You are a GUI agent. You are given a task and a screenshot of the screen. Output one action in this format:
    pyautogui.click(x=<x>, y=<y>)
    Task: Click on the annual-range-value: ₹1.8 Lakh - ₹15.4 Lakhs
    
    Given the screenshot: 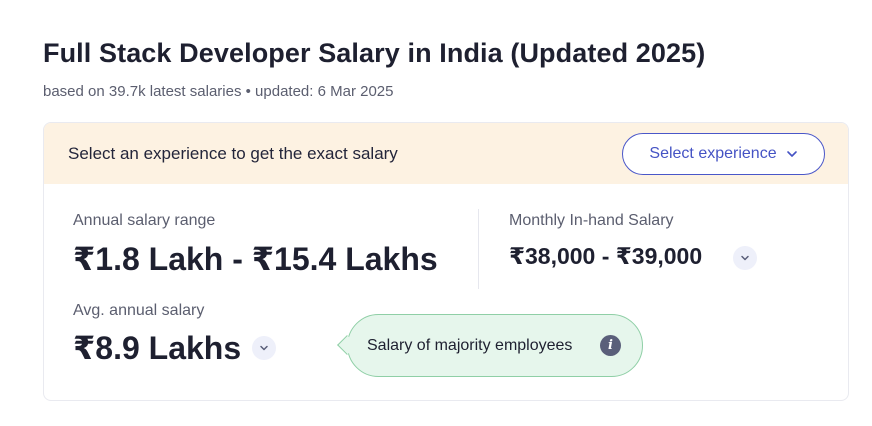 What is the action you would take?
    pyautogui.click(x=255, y=259)
    